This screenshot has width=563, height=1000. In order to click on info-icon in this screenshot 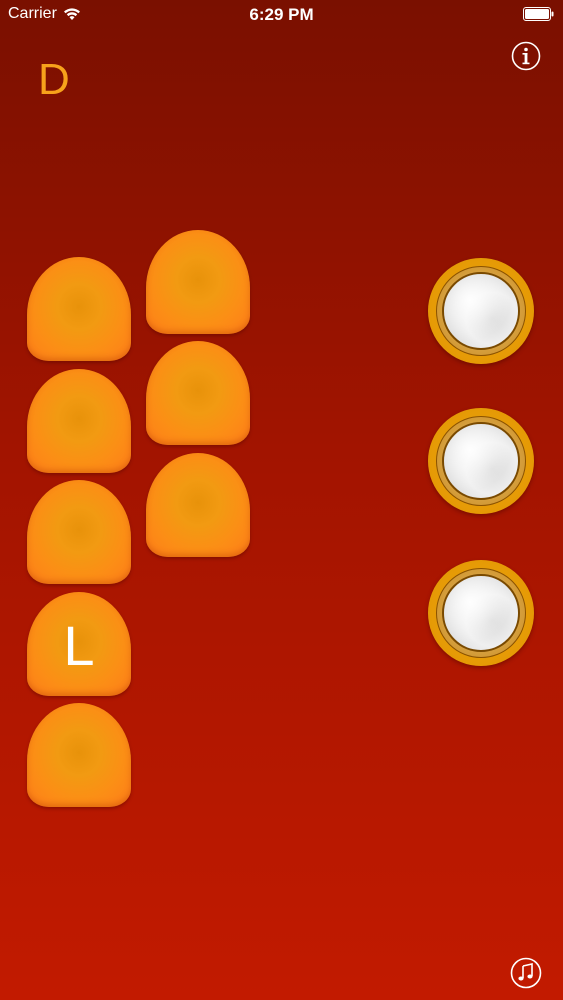, I will do `click(526, 56)`.